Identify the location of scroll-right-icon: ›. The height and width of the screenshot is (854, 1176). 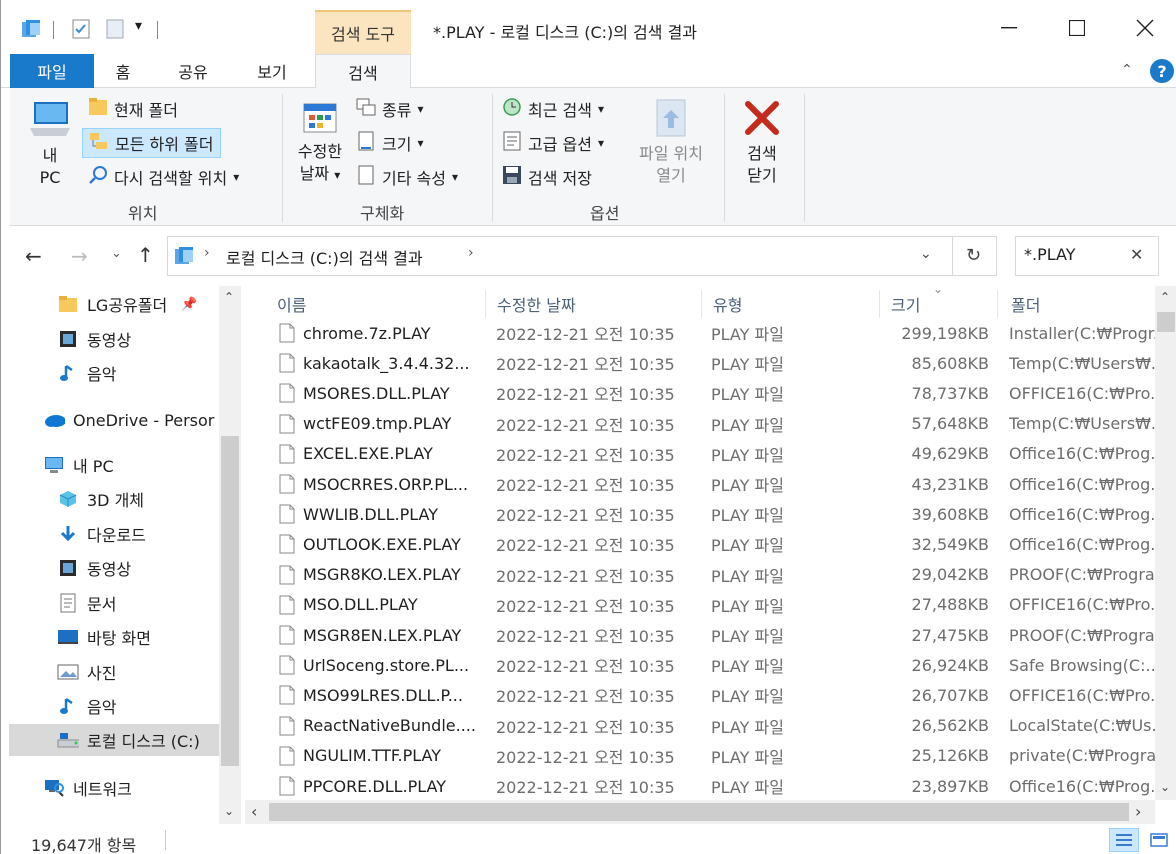
(1138, 811).